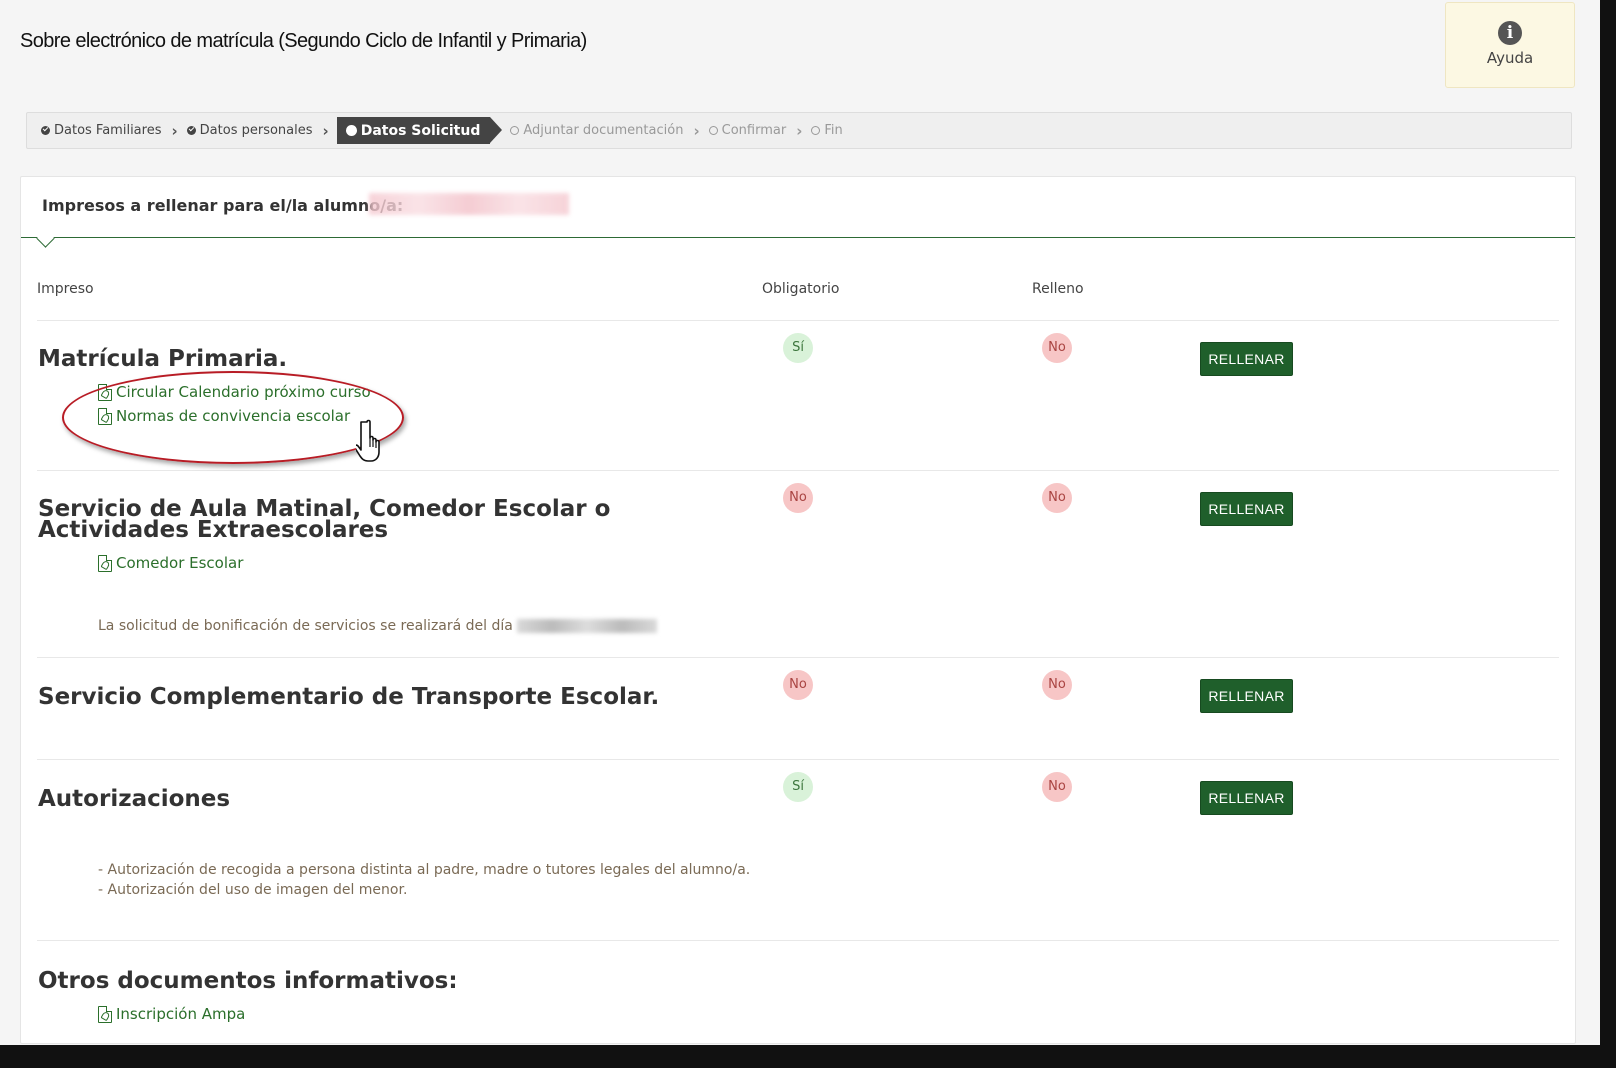 The width and height of the screenshot is (1616, 1068). What do you see at coordinates (248, 981) in the screenshot?
I see `other-docs-title: Otros documentos informativos:` at bounding box center [248, 981].